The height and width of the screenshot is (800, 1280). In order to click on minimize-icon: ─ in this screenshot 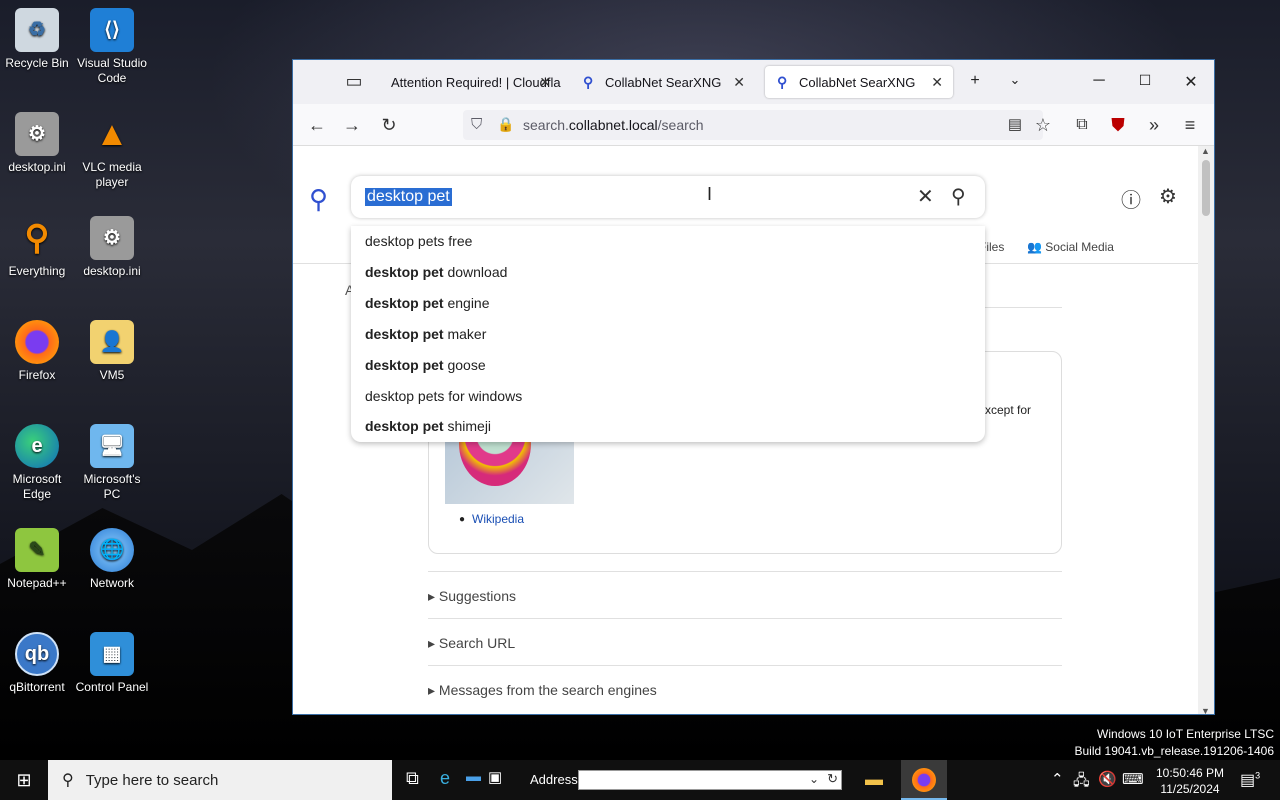, I will do `click(1099, 81)`.